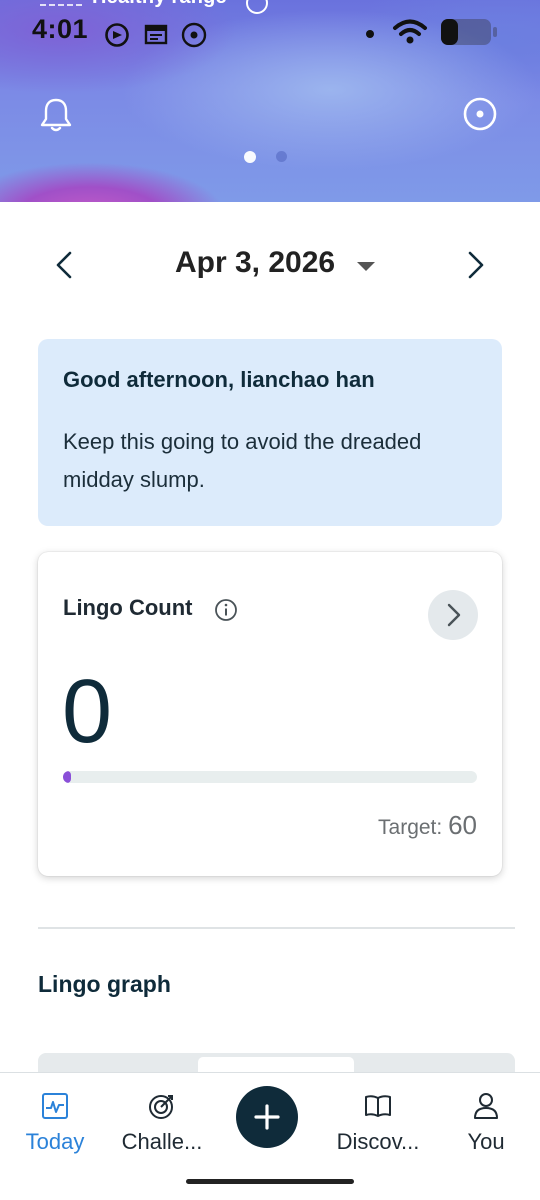 This screenshot has height=1200, width=540. What do you see at coordinates (265, 157) in the screenshot?
I see `carousel-pager` at bounding box center [265, 157].